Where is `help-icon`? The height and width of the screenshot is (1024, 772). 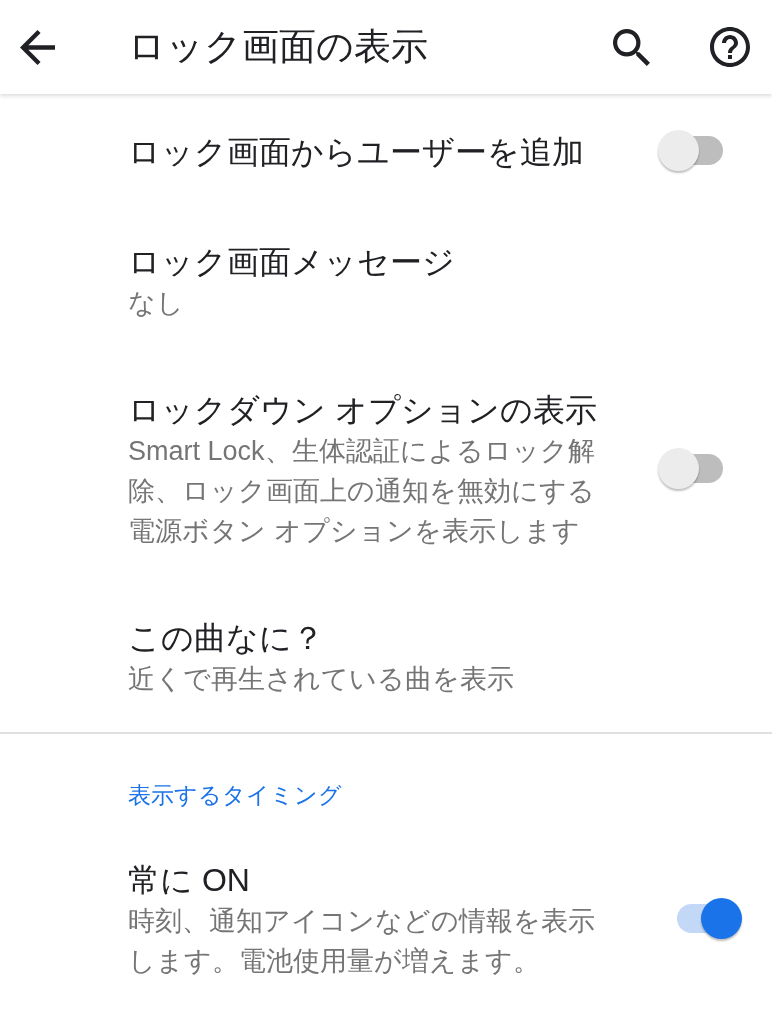 help-icon is located at coordinates (730, 47).